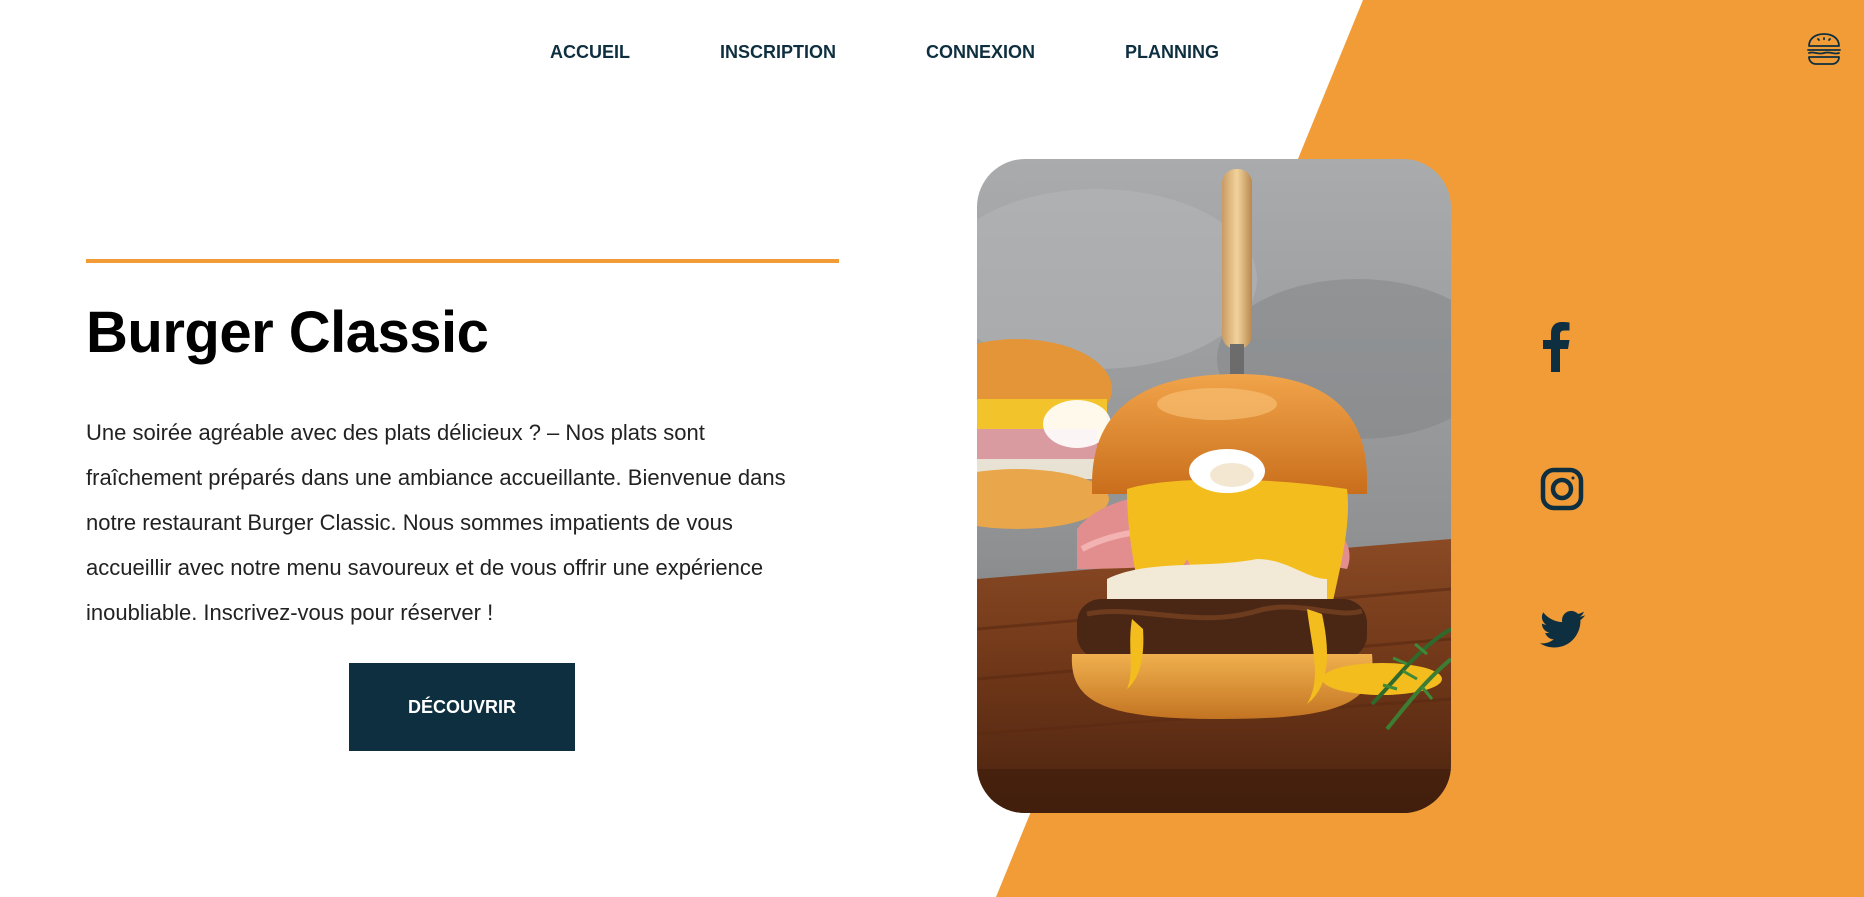  What do you see at coordinates (1824, 49) in the screenshot?
I see `burger-logo-icon` at bounding box center [1824, 49].